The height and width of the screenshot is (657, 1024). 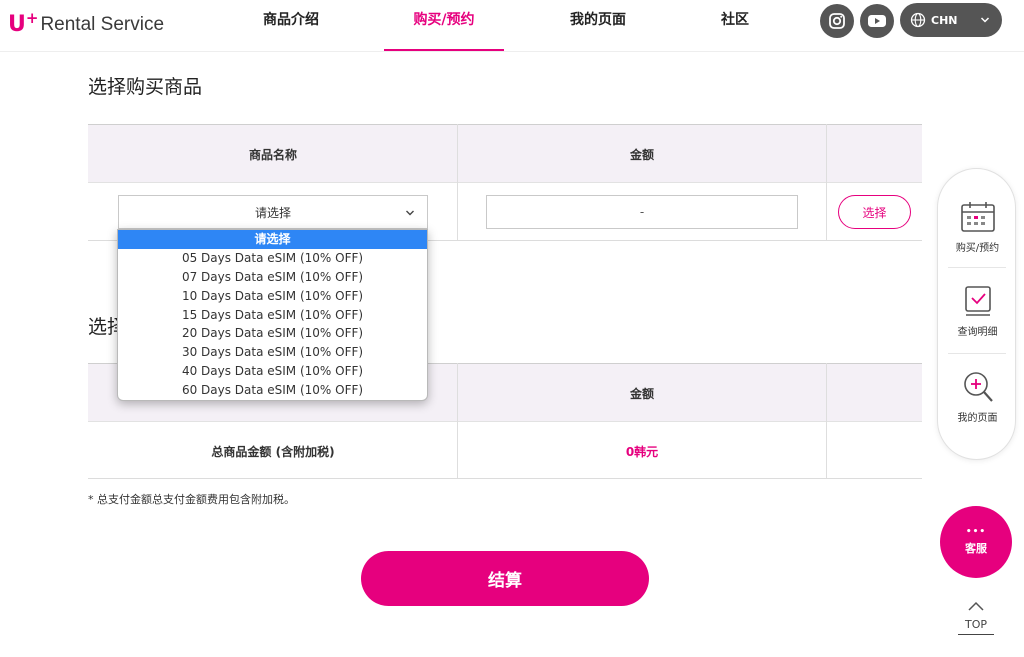 I want to click on globe-icon, so click(x=918, y=20).